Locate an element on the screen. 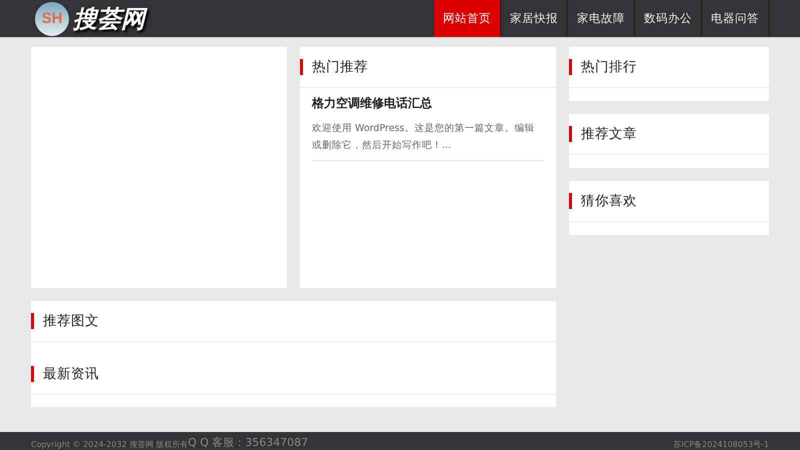  icp-link: 苏ICP备2024108053号-1 is located at coordinates (721, 444).